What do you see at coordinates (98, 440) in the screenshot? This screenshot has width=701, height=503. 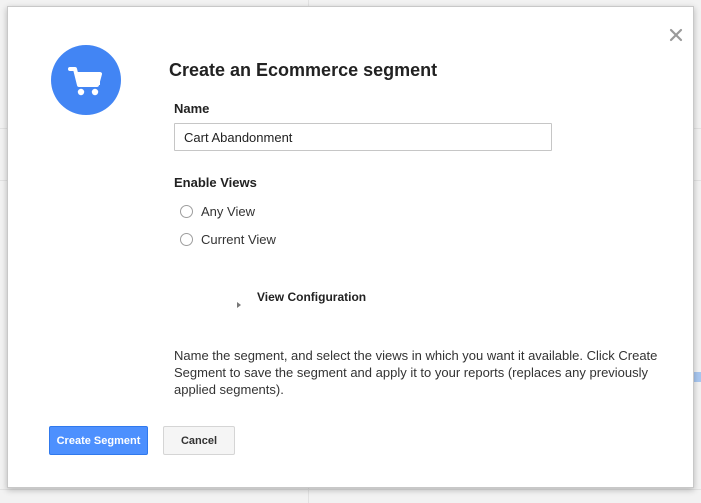 I see `create-segment-button: Create Segment` at bounding box center [98, 440].